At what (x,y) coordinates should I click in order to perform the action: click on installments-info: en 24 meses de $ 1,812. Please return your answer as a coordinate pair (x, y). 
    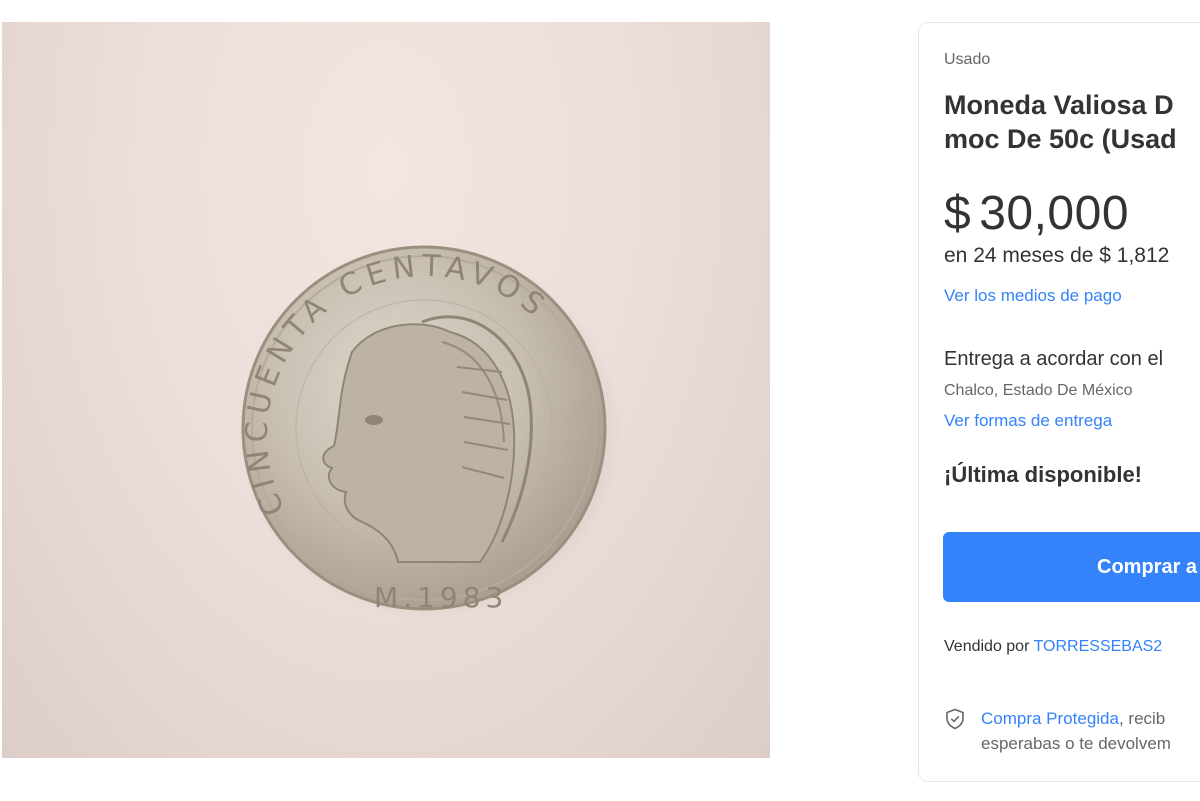
    Looking at the image, I should click on (1056, 256).